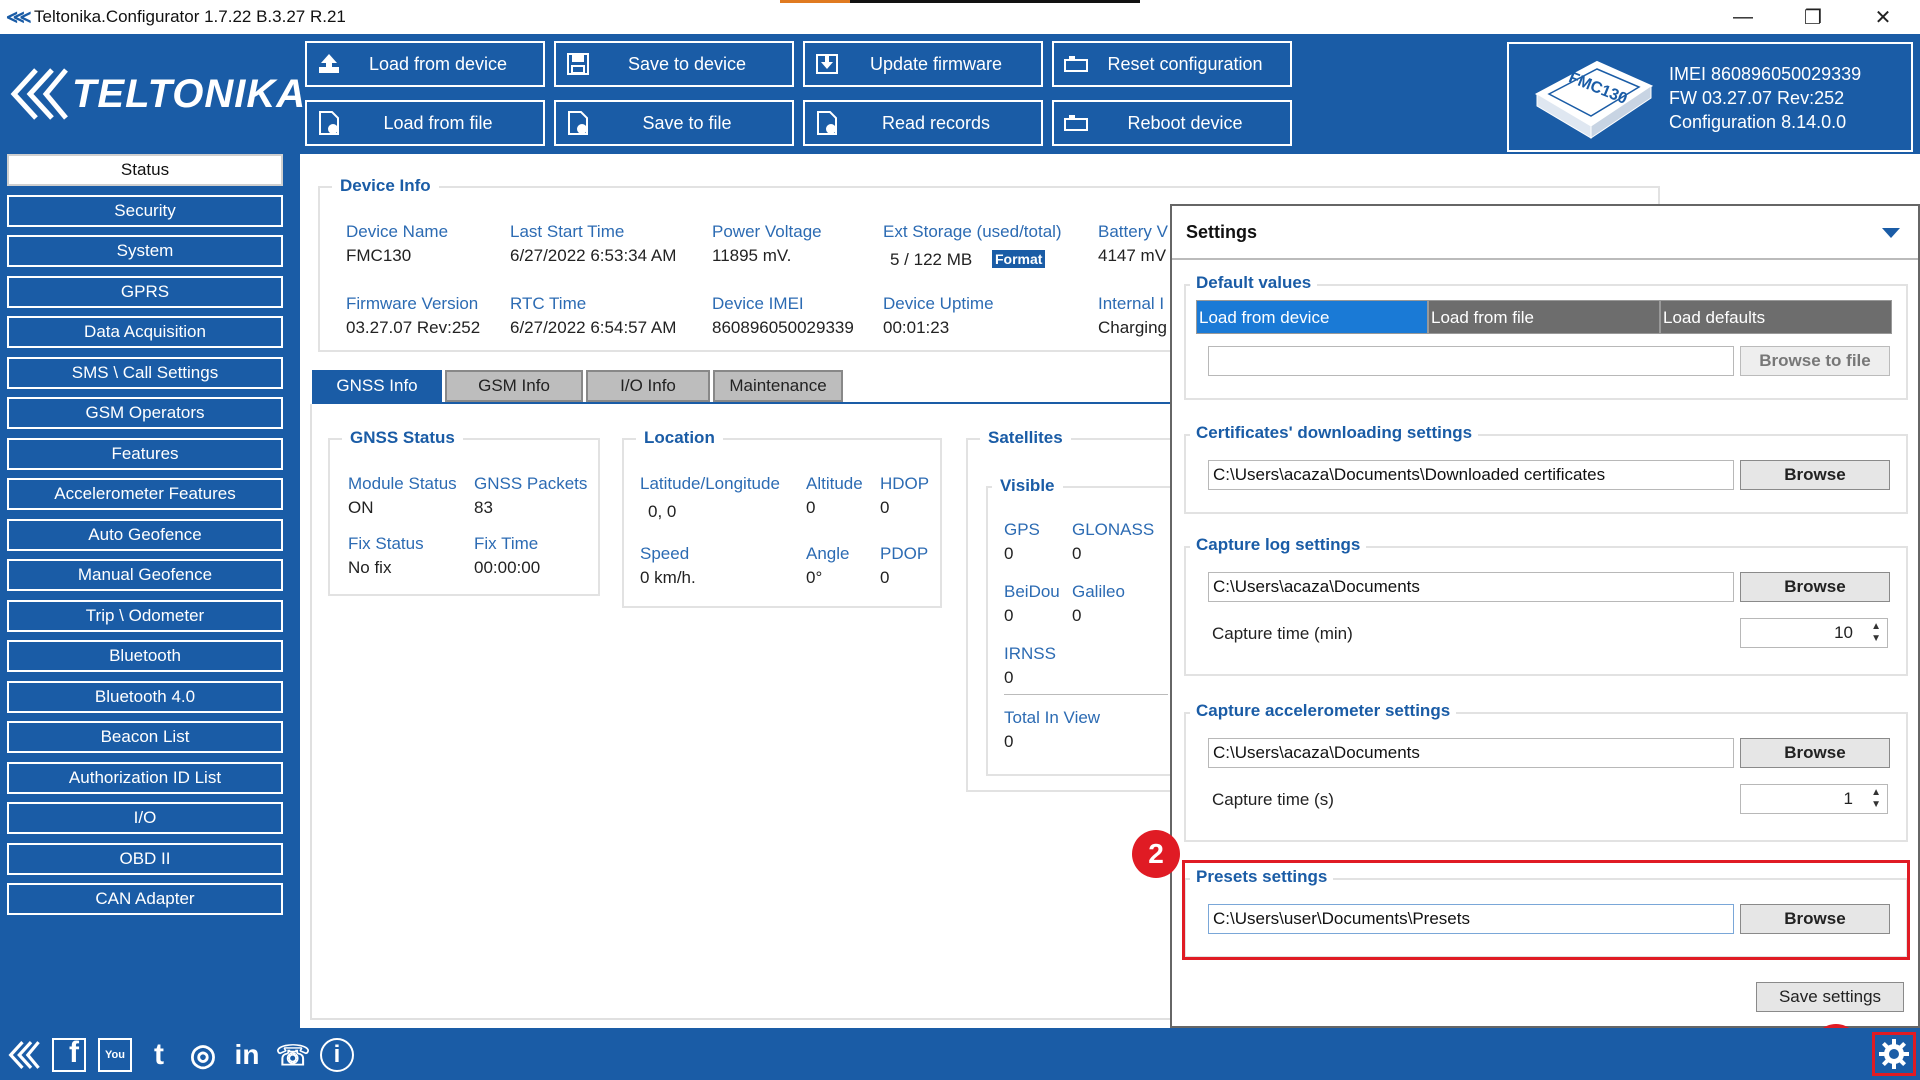 The image size is (1920, 1080). Describe the element at coordinates (1815, 361) in the screenshot. I see `browse-to-file-button: Browse to file` at that location.